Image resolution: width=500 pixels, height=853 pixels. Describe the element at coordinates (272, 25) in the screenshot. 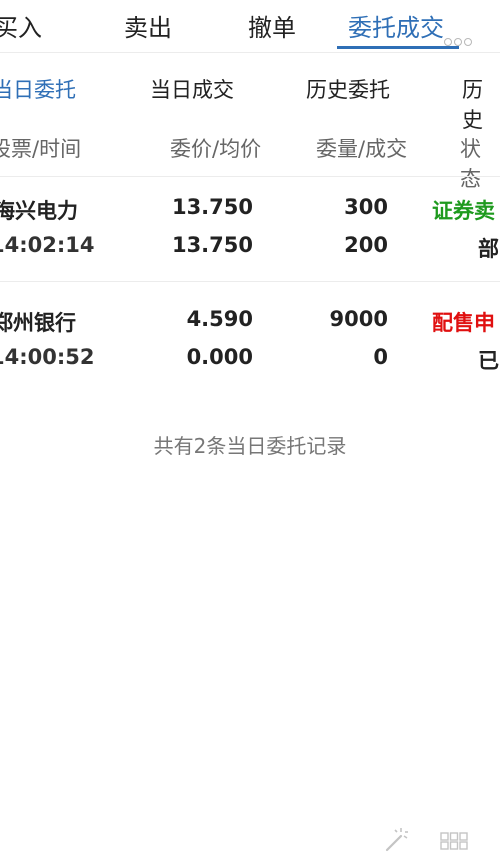

I see `tab-cancel: 撤单` at that location.